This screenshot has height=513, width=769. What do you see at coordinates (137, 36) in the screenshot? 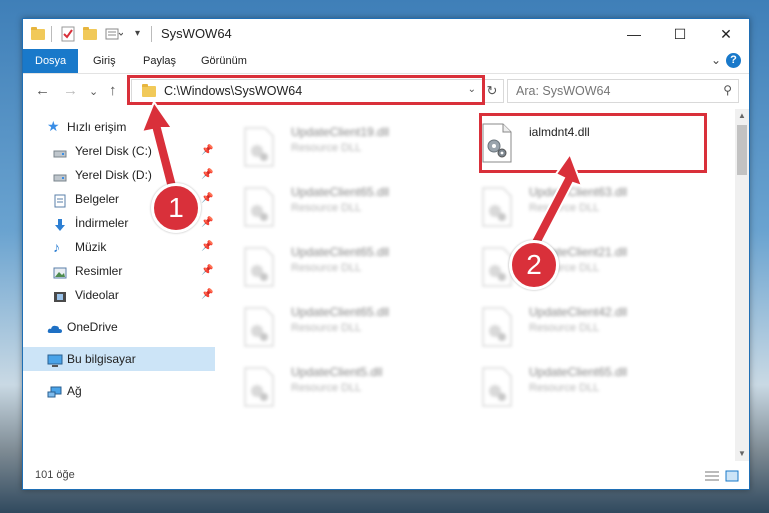
I see `quick-access-dropdown-icon: ▾` at bounding box center [137, 36].